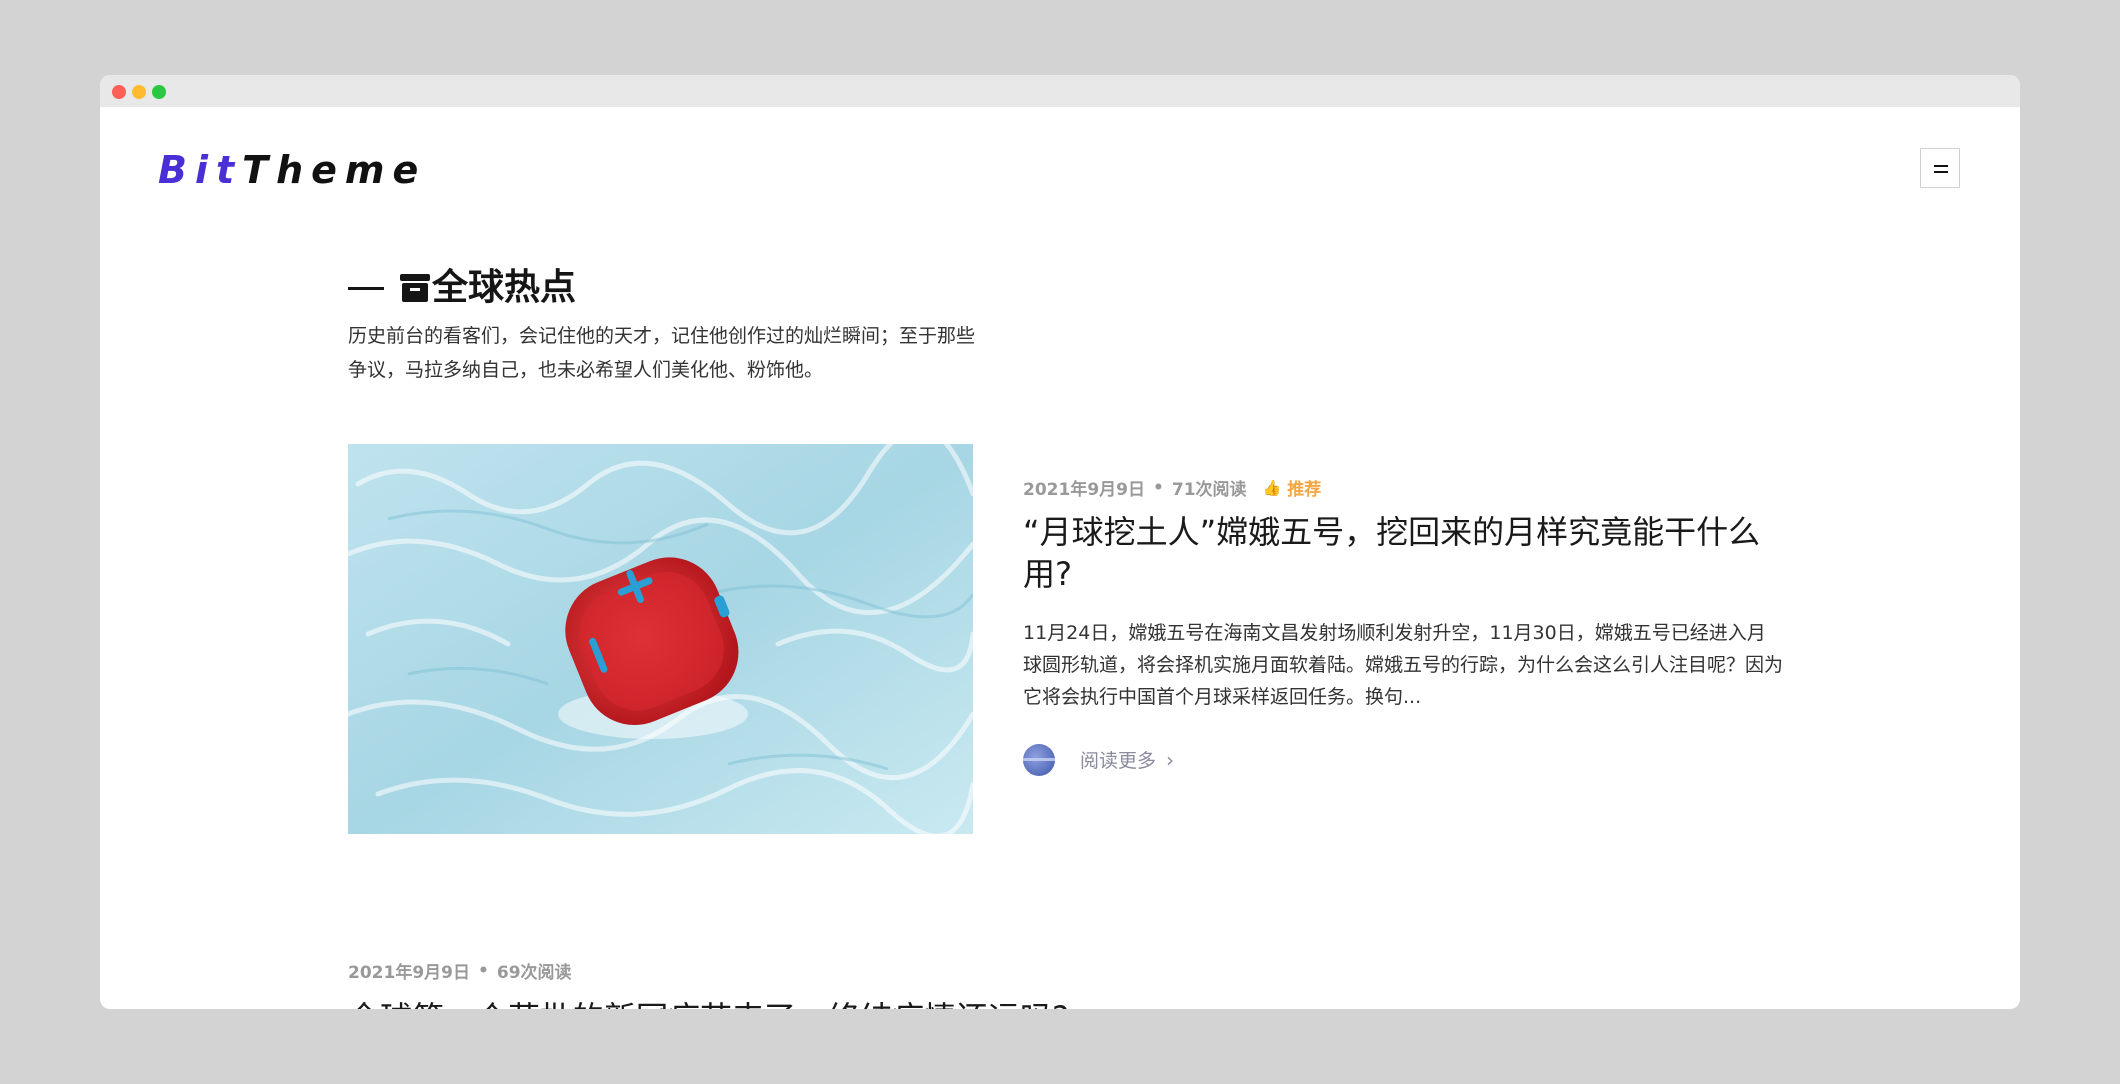  What do you see at coordinates (366, 288) in the screenshot?
I see `heading-dash` at bounding box center [366, 288].